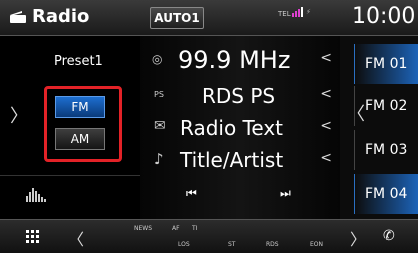 Image resolution: width=418 pixels, height=253 pixels. What do you see at coordinates (80, 139) in the screenshot?
I see `band-am-button: AM` at bounding box center [80, 139].